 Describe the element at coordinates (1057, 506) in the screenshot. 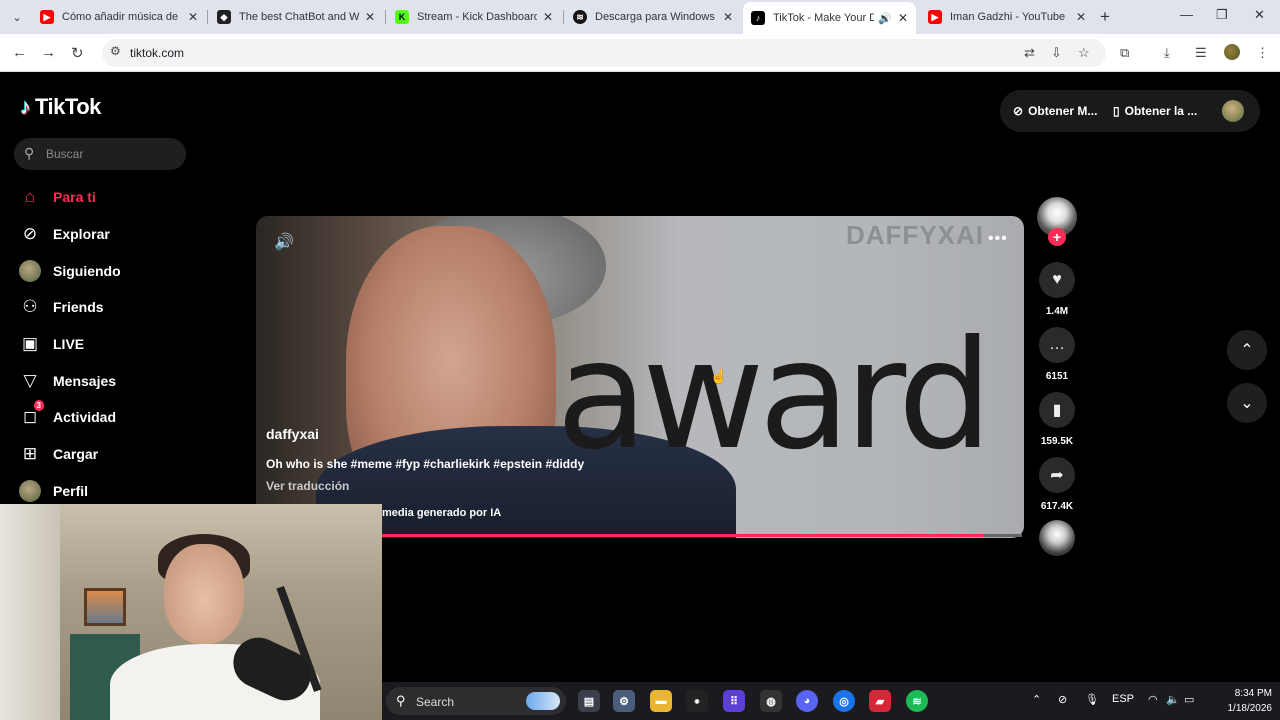

I see `share-count: 617.4K` at that location.